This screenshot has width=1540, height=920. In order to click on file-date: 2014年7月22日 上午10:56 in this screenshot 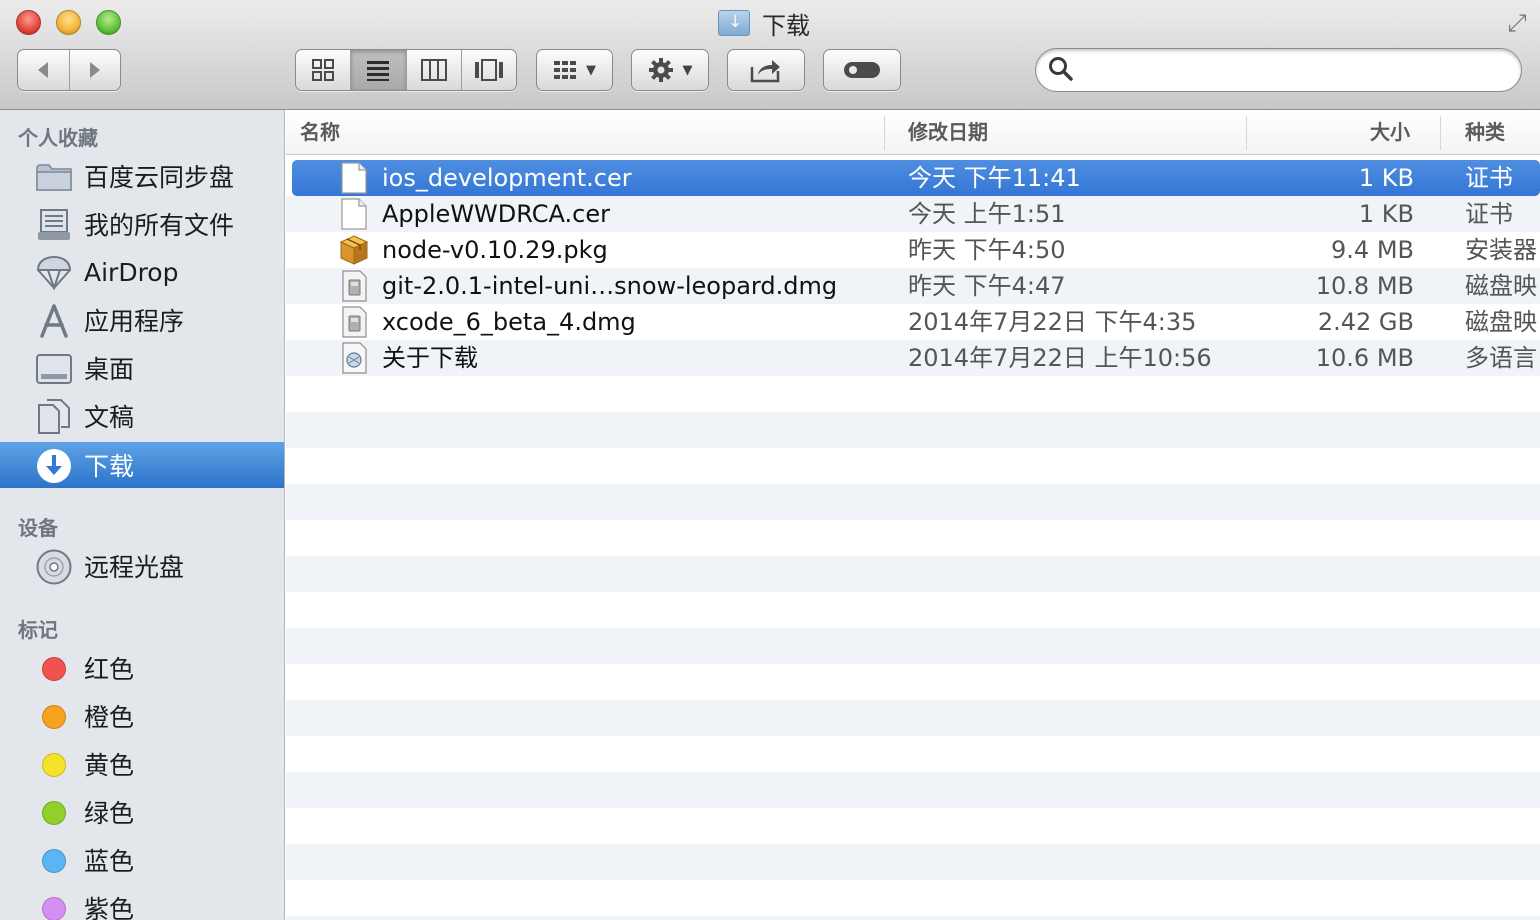, I will do `click(1060, 358)`.